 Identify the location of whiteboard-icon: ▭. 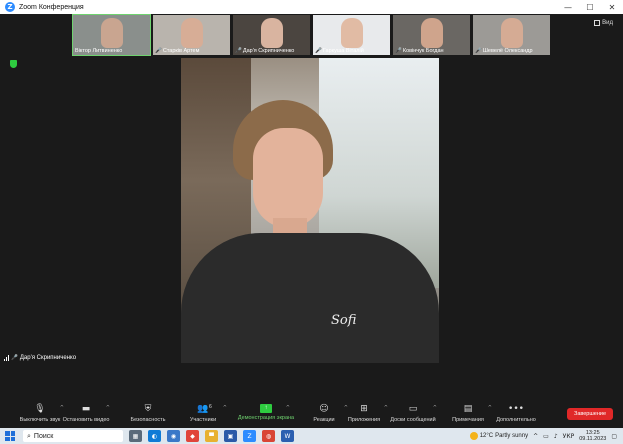
(413, 409).